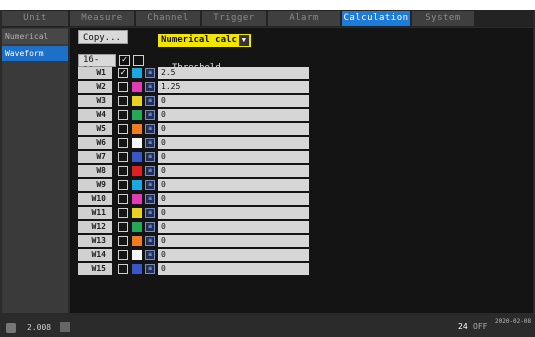  Describe the element at coordinates (304, 18) in the screenshot. I see `tab-alarm: Alarm` at that location.